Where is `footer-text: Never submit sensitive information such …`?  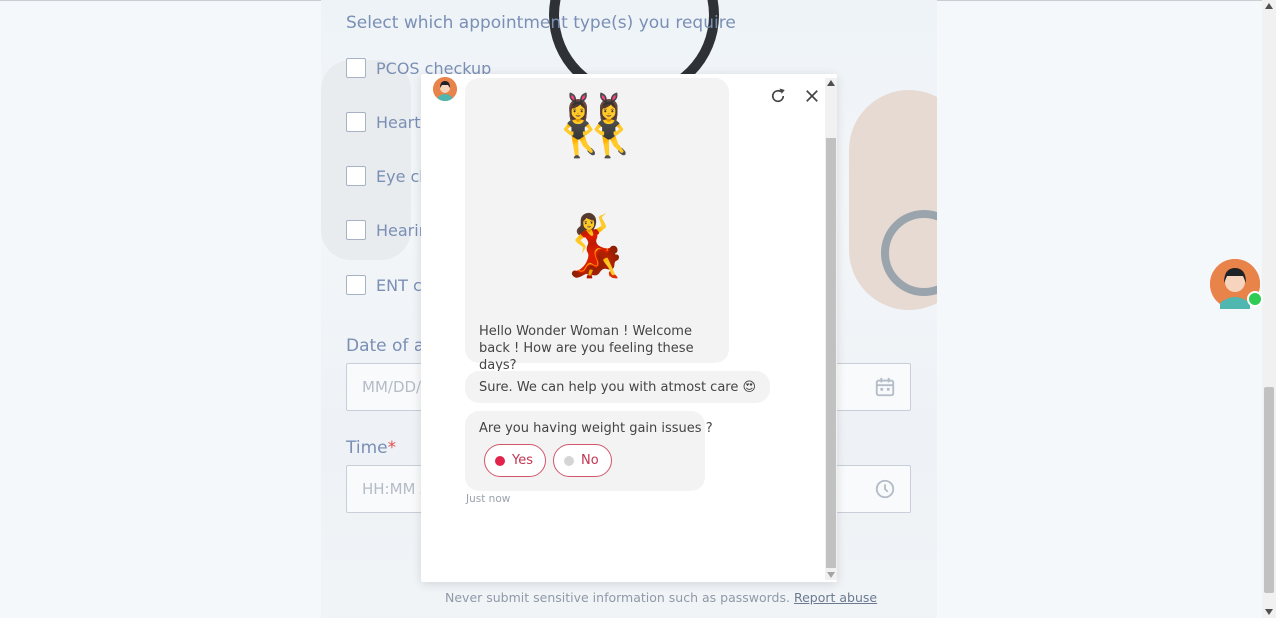 footer-text: Never submit sensitive information such … is located at coordinates (617, 597).